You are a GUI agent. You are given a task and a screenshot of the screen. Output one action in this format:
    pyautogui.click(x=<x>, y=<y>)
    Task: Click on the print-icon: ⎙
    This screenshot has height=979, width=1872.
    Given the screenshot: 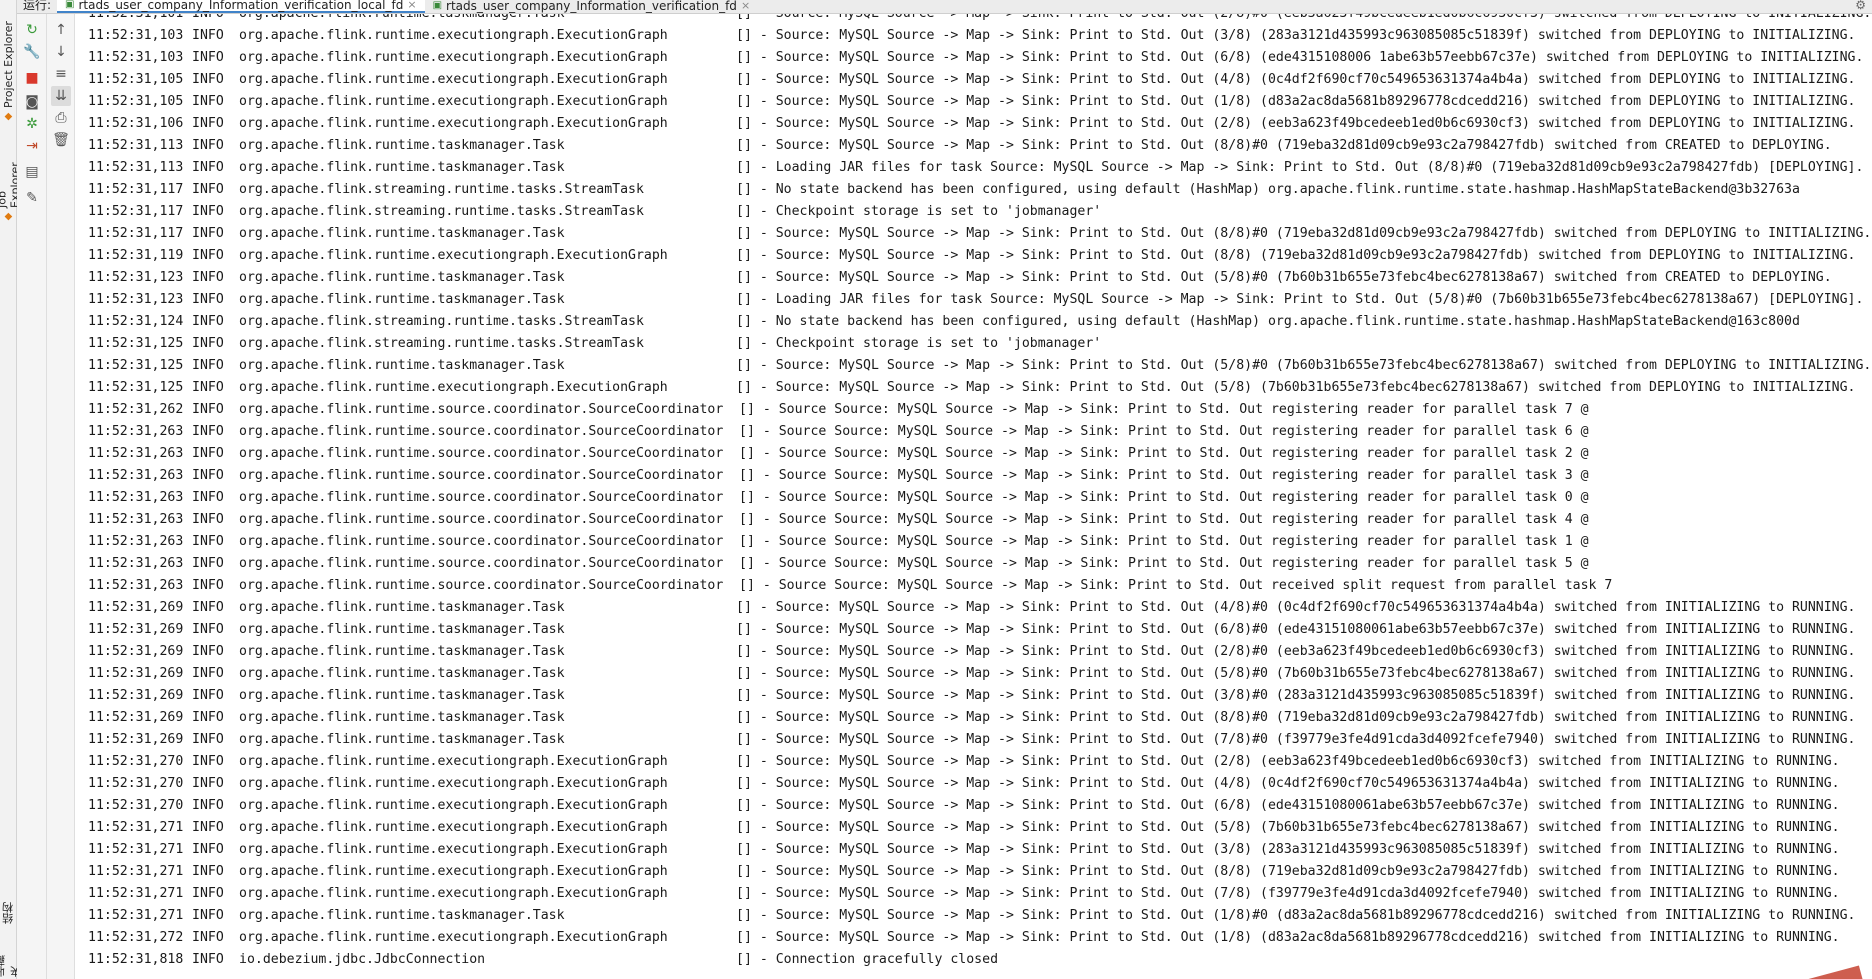 What is the action you would take?
    pyautogui.click(x=61, y=118)
    